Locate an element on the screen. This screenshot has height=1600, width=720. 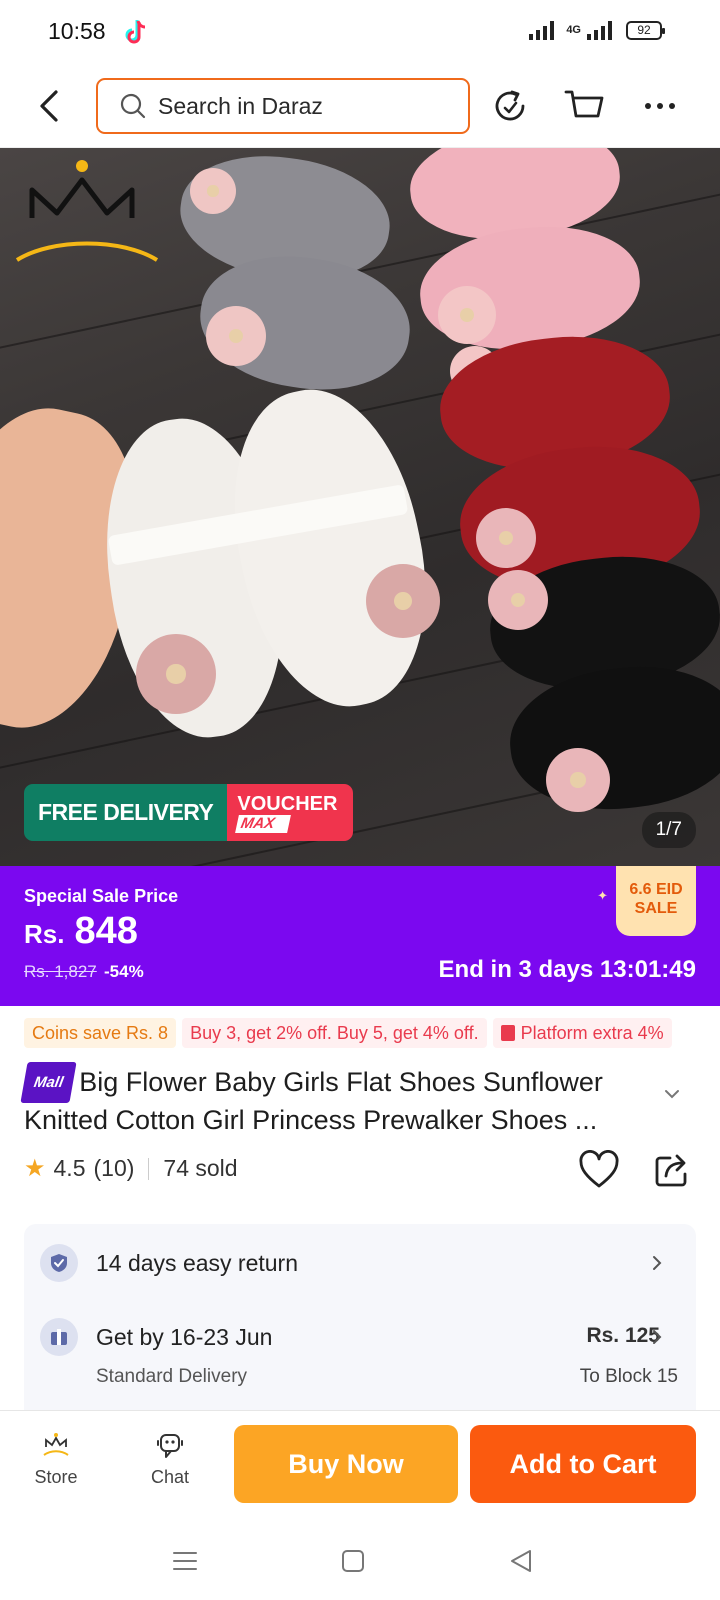
rating-row: ★ 4.5 (10) 74 sold is located at coordinates (131, 1168).